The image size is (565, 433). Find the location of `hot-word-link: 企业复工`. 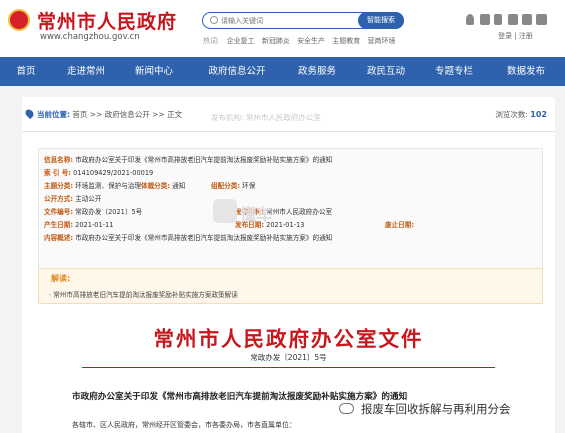

hot-word-link: 企业复工 is located at coordinates (241, 41).